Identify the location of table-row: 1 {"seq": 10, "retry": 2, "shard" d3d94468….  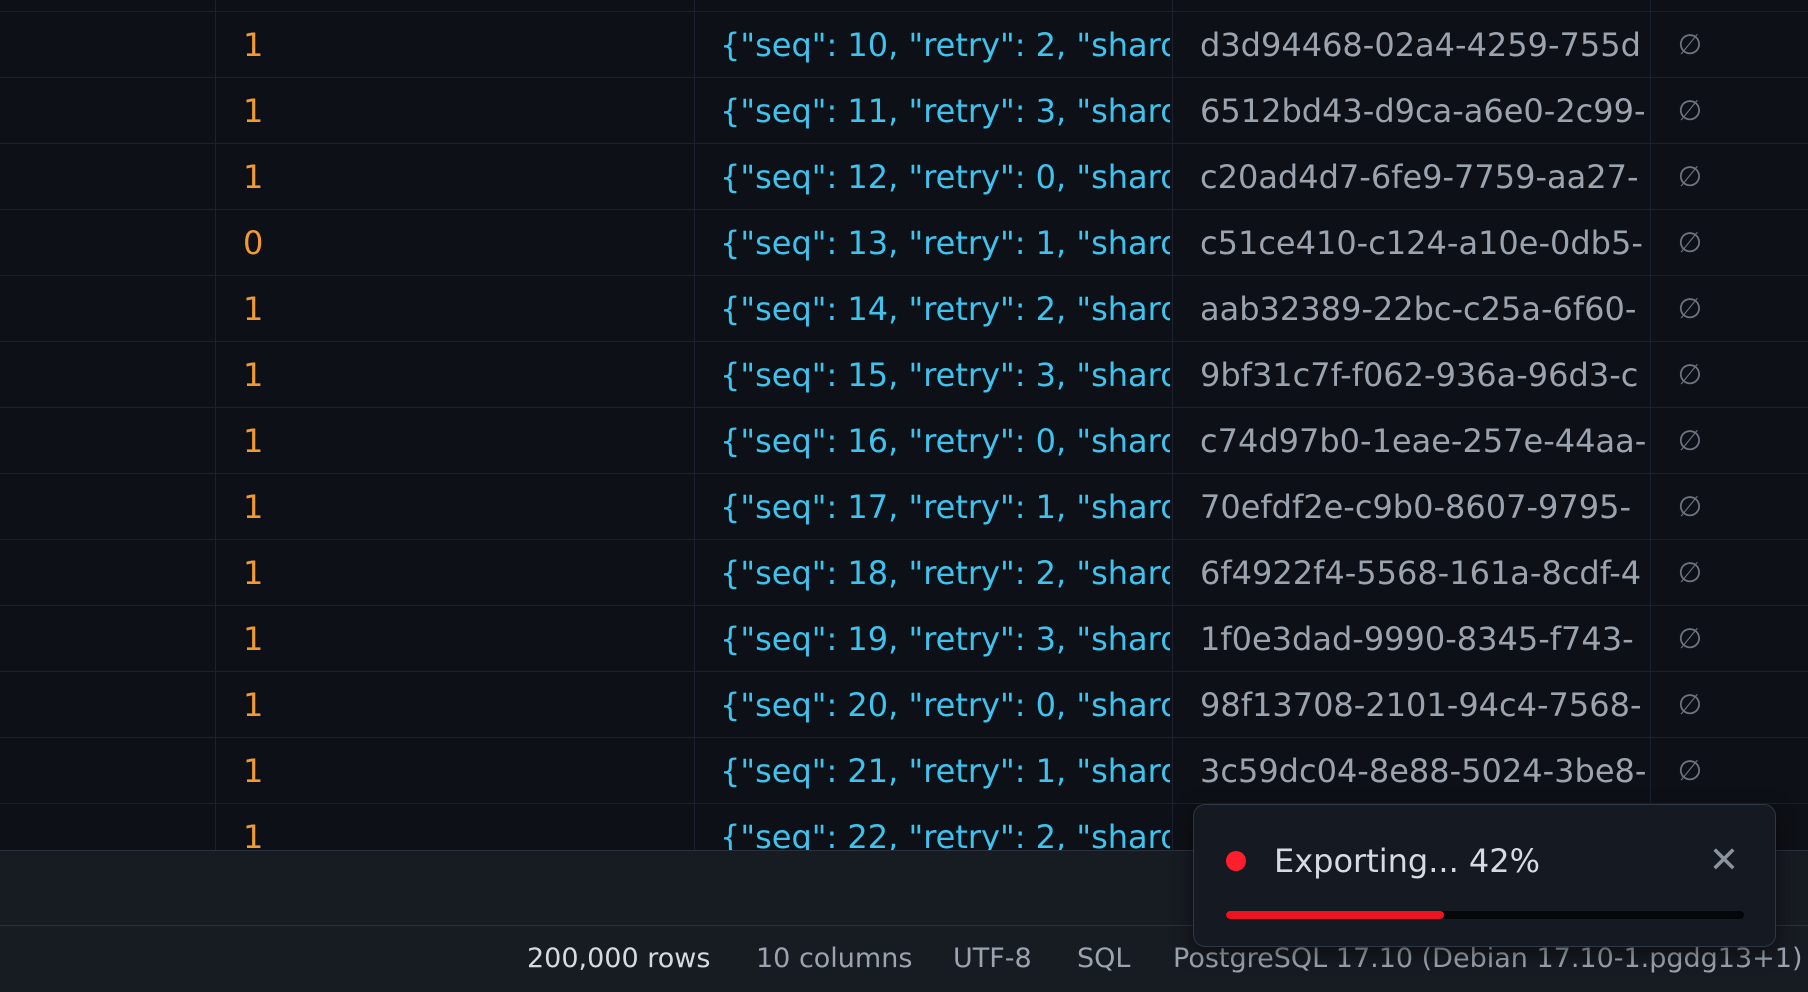
(904, 45).